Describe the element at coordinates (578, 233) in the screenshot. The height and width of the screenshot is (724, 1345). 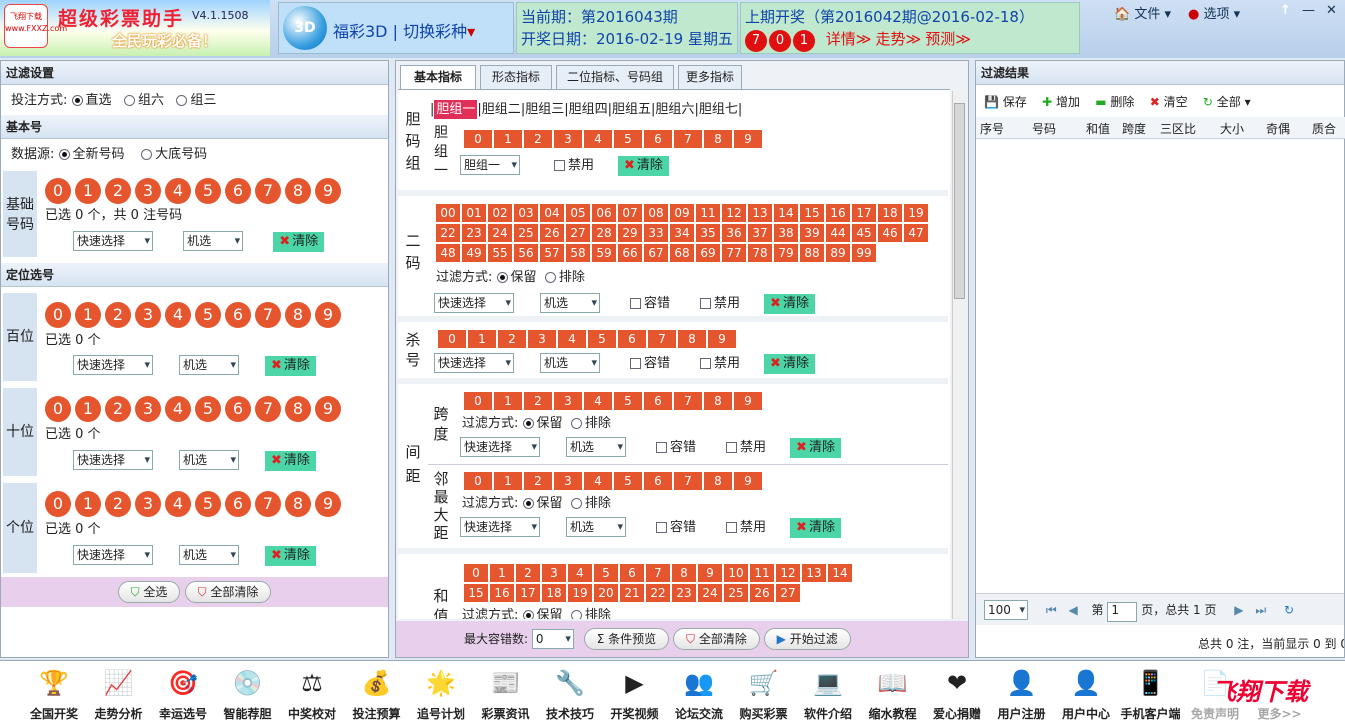
I see `two-code-square: 27` at that location.